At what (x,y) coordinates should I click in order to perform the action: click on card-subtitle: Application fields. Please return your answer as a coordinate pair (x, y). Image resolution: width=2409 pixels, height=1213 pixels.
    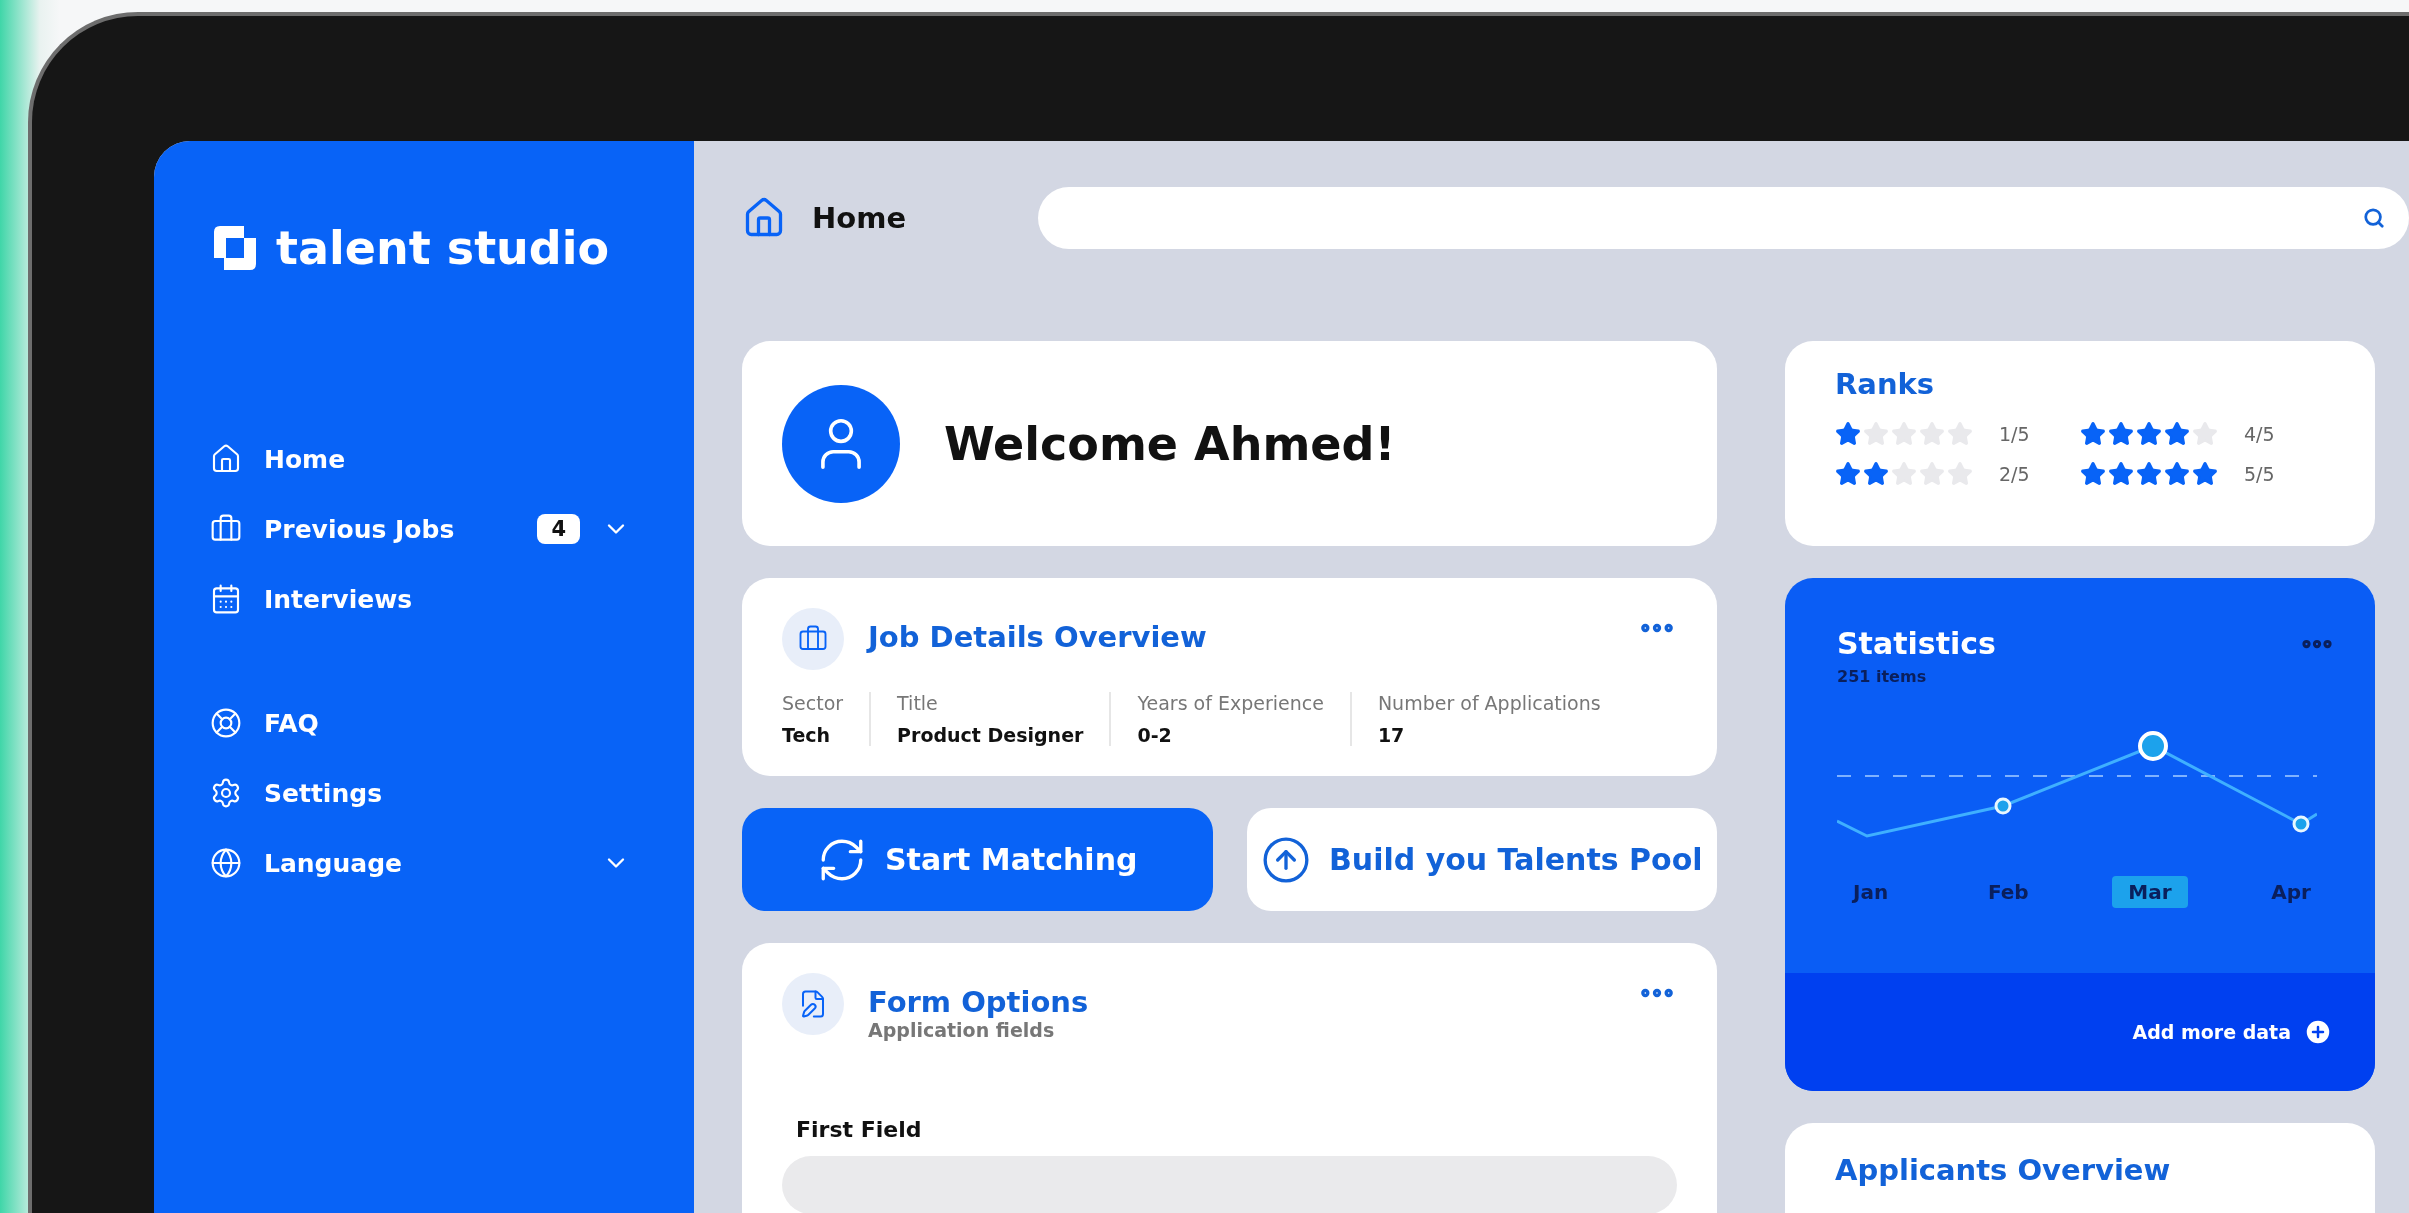
    Looking at the image, I should click on (962, 1030).